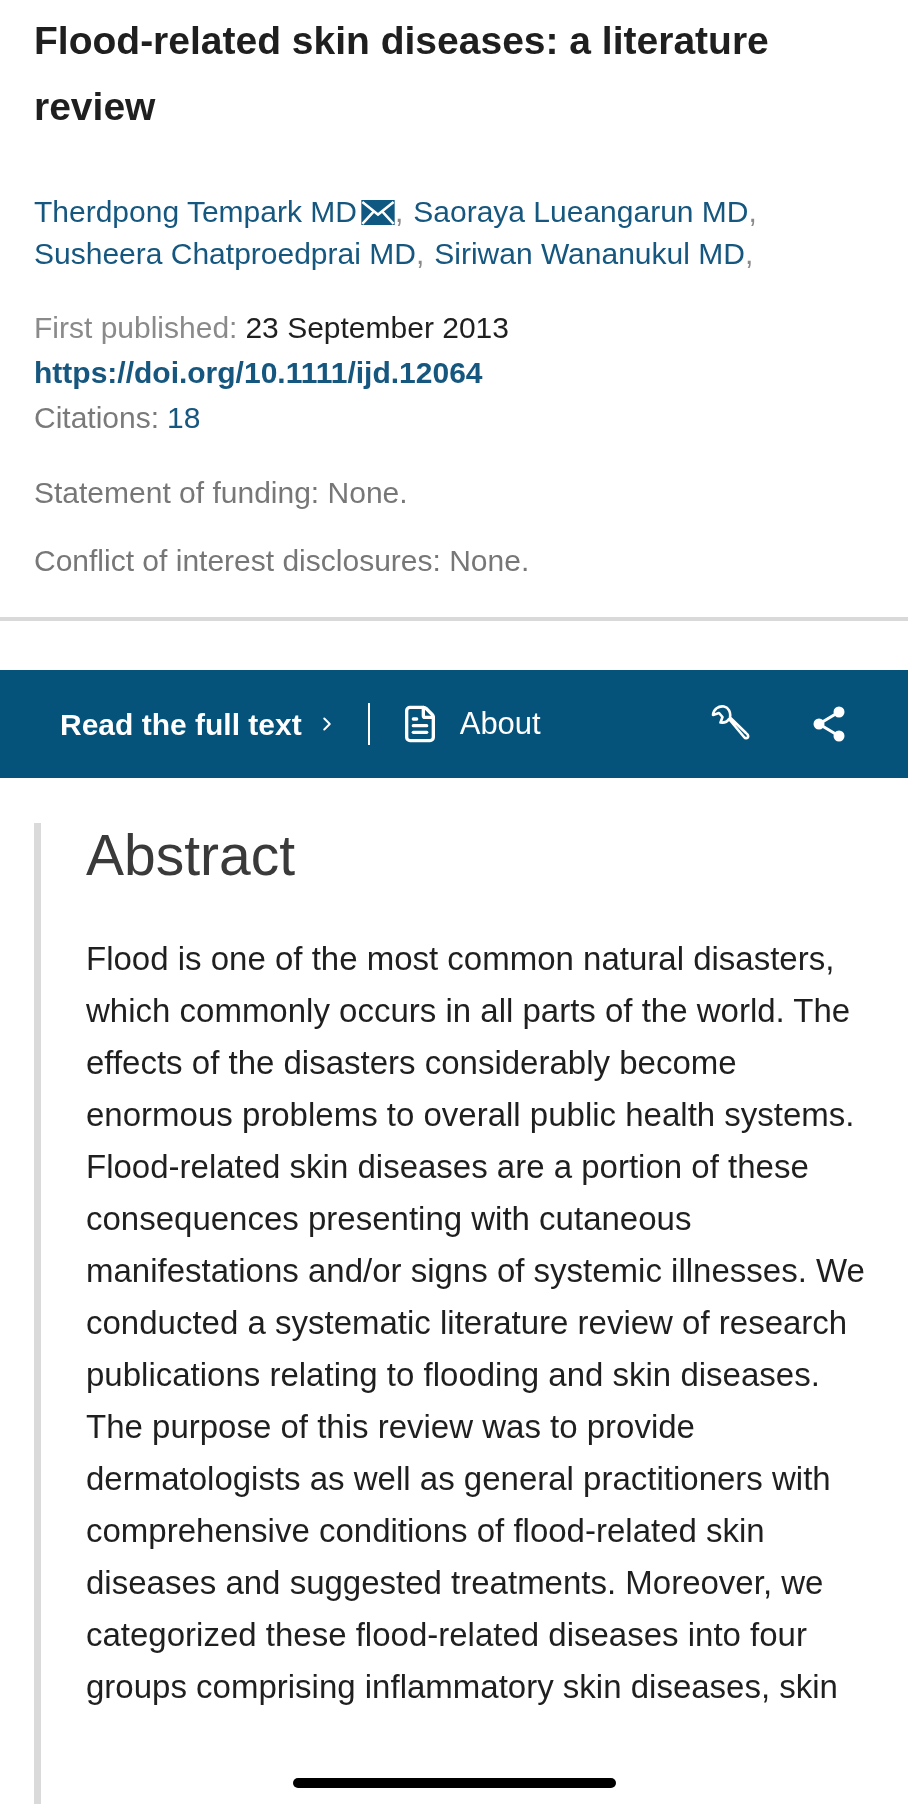 Image resolution: width=908 pixels, height=1804 pixels. Describe the element at coordinates (581, 212) in the screenshot. I see `author-link: Saoraya Lueangarun MD` at that location.